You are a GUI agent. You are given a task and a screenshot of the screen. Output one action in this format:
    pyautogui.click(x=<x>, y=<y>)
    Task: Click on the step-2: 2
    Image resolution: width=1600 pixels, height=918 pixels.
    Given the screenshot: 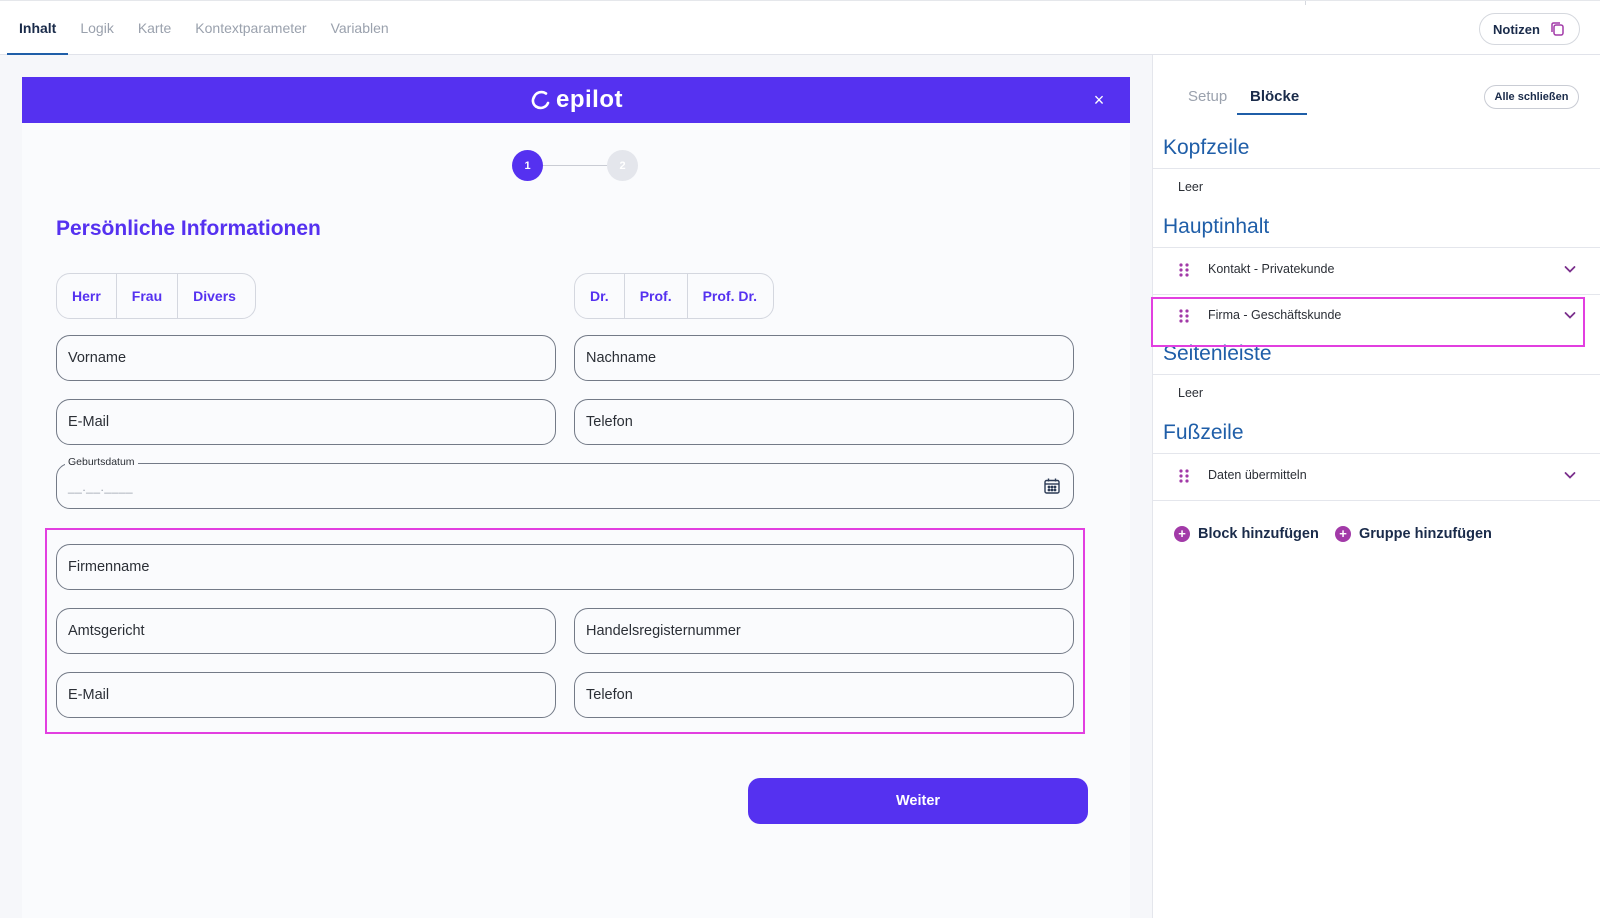 What is the action you would take?
    pyautogui.click(x=622, y=165)
    